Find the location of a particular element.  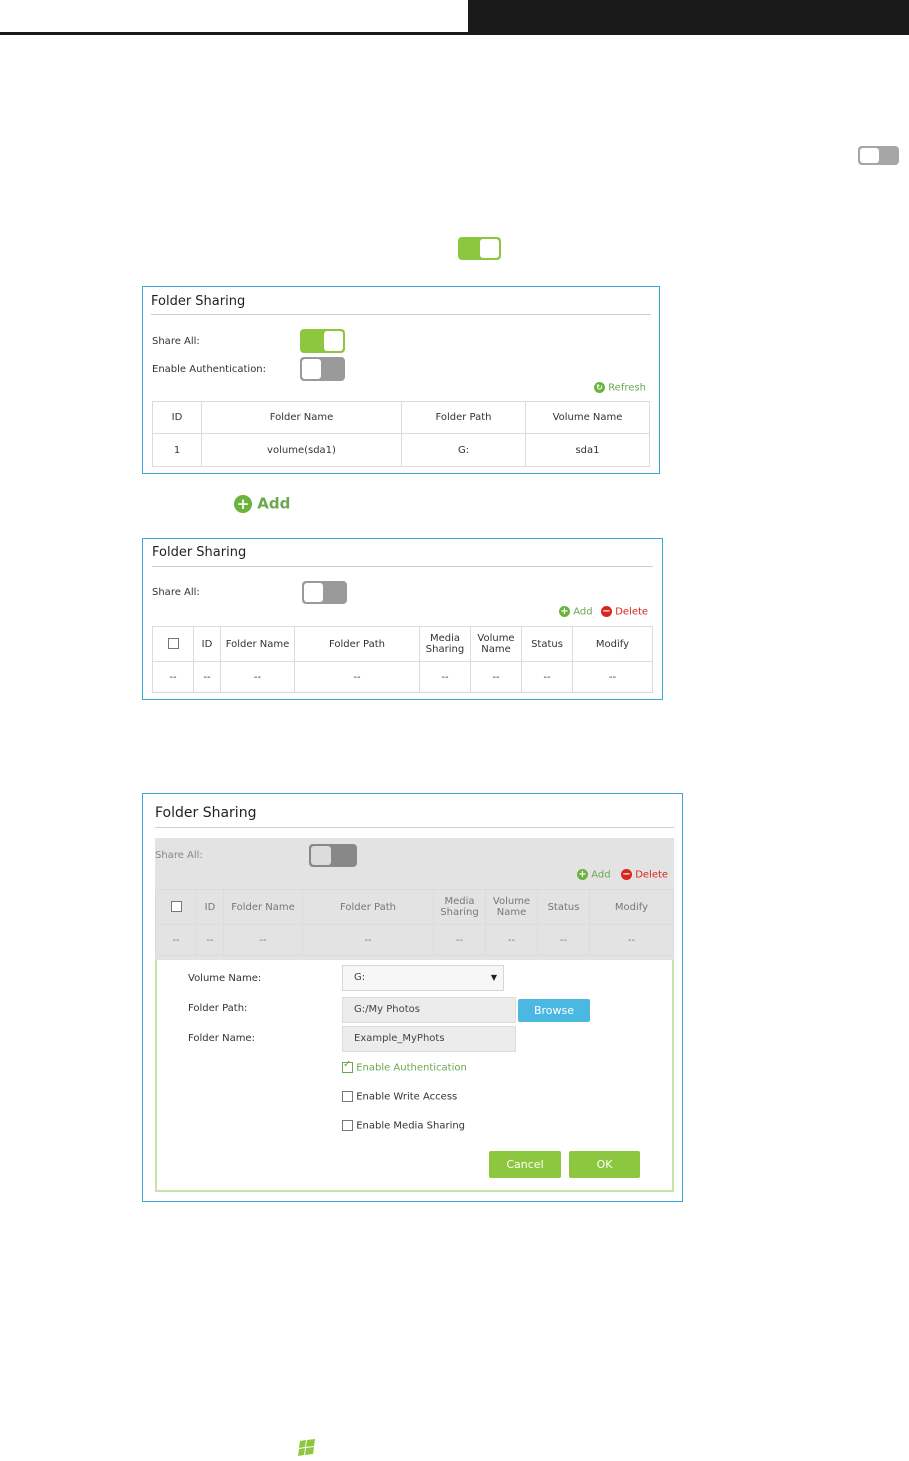

enable-media-sharing-checkbox: Enable Media Sharing is located at coordinates (403, 1126).